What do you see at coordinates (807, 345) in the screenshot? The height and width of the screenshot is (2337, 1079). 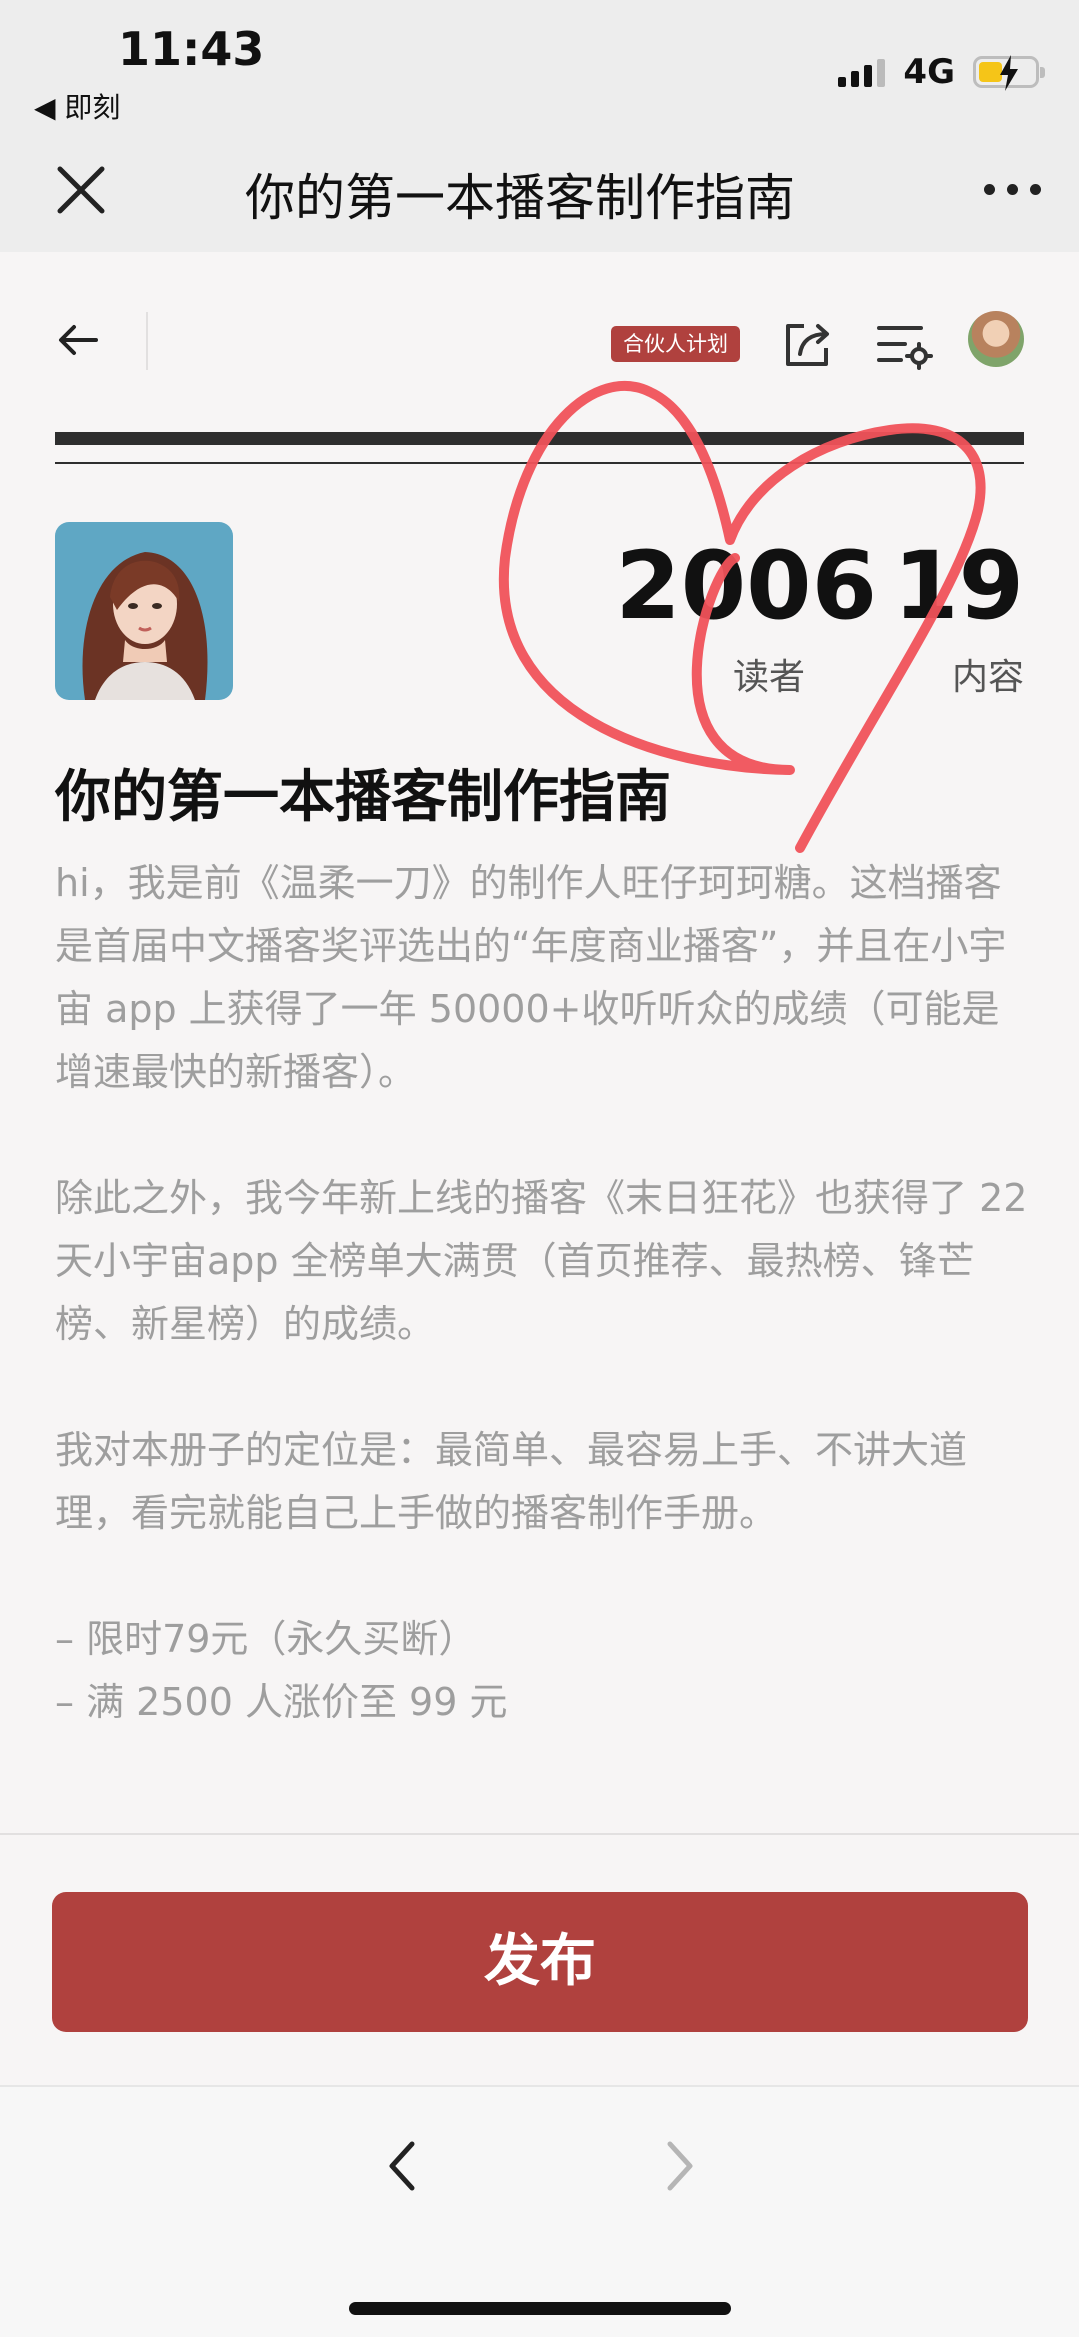 I see `share-icon` at bounding box center [807, 345].